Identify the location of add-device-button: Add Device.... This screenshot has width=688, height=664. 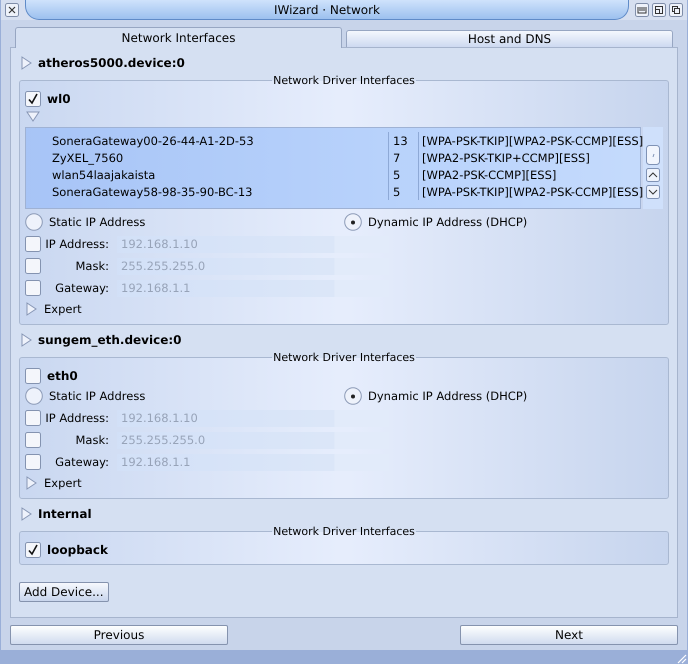
(64, 592).